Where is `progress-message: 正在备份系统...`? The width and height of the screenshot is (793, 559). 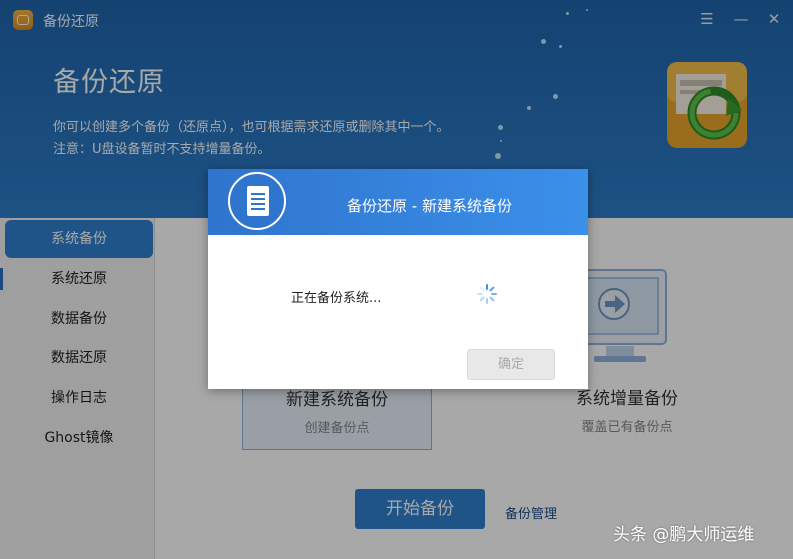 progress-message: 正在备份系统... is located at coordinates (336, 298).